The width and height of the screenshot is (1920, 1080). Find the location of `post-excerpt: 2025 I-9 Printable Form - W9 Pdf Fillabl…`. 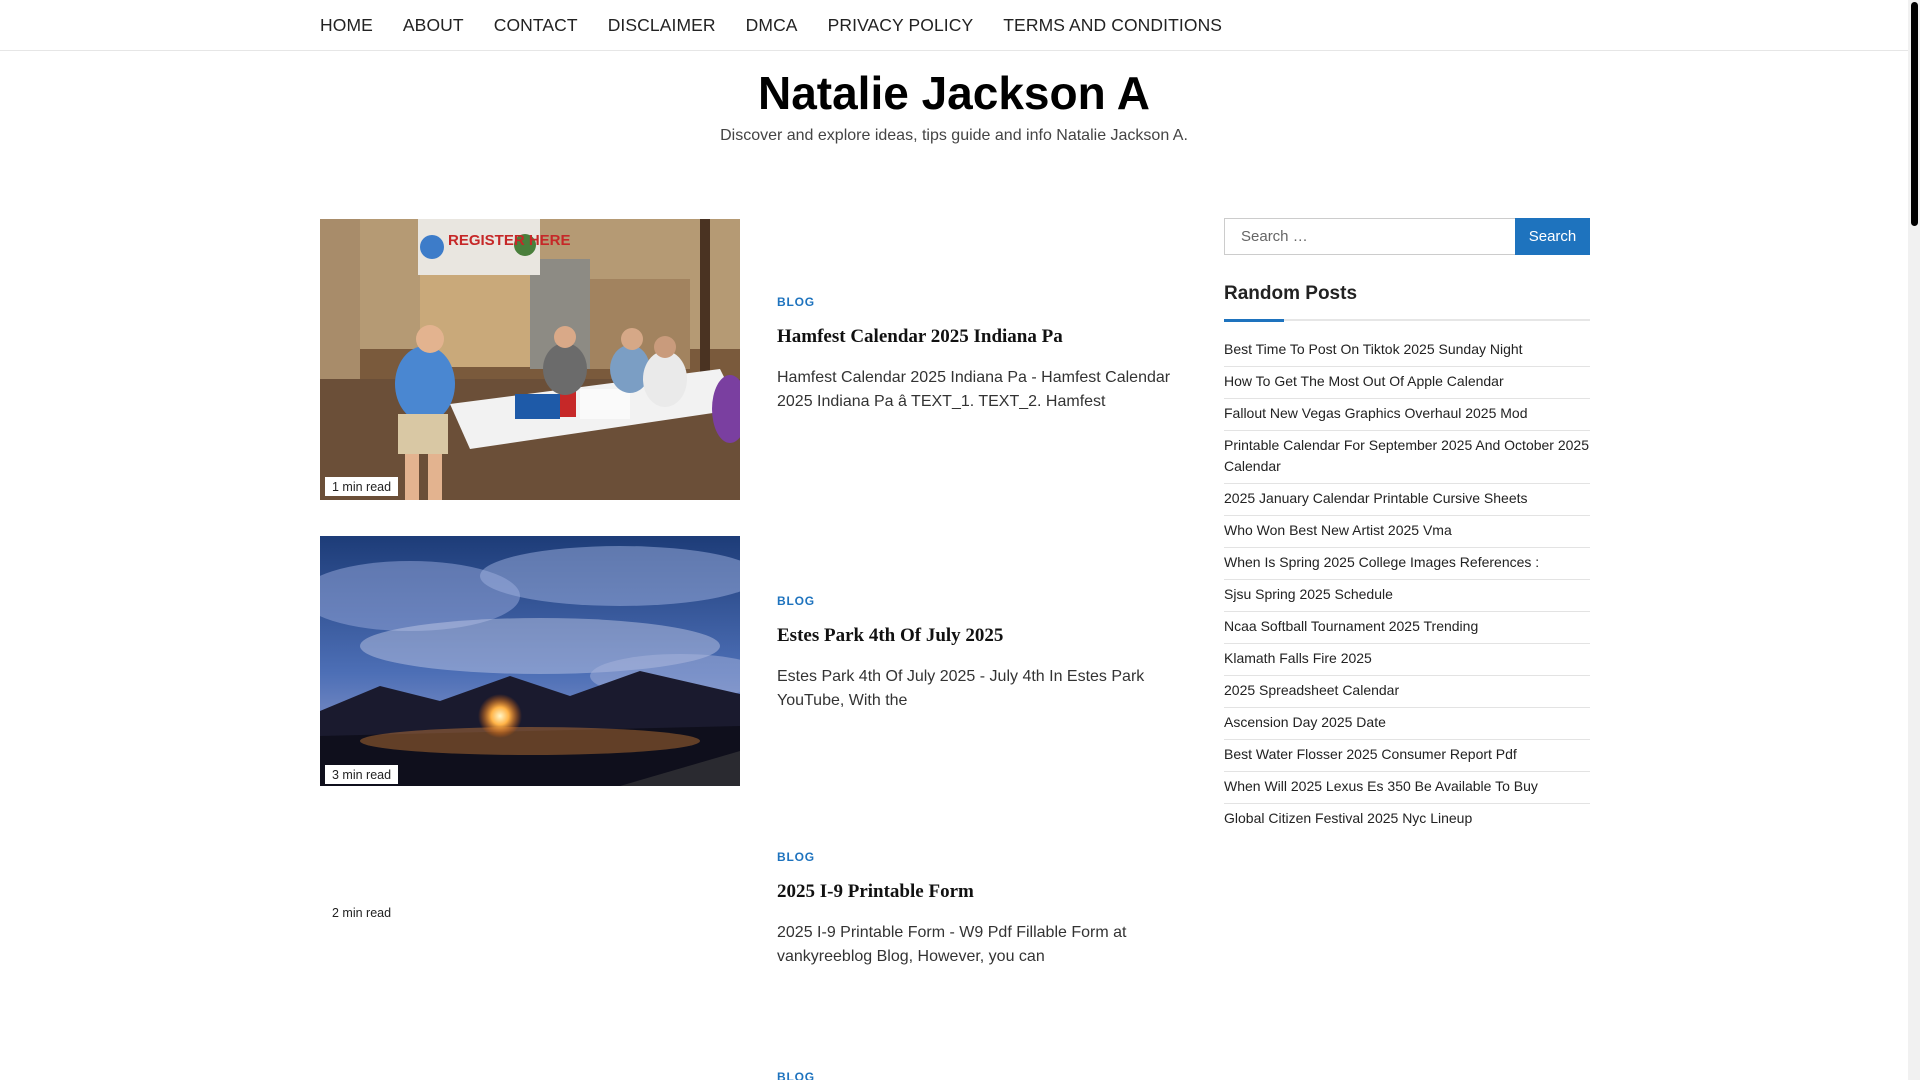

post-excerpt: 2025 I-9 Printable Form - W9 Pdf Fillabl… is located at coordinates (952, 944).